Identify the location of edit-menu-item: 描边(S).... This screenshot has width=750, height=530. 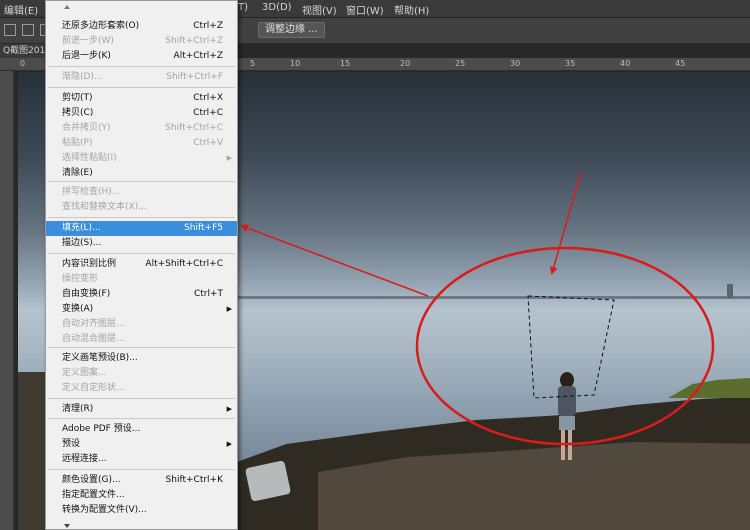
(141, 243).